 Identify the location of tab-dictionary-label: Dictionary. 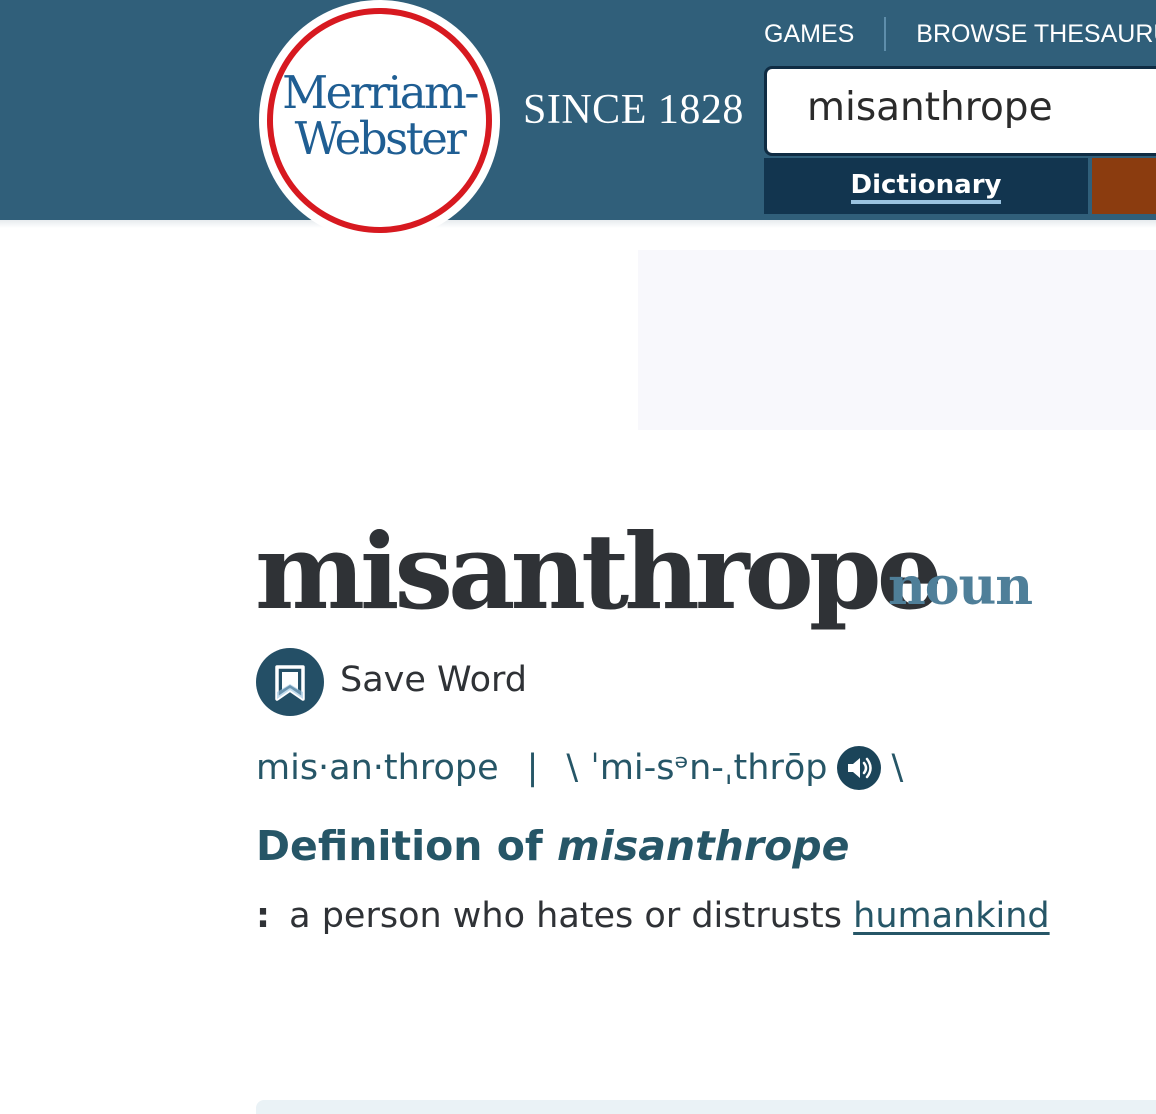
(926, 187).